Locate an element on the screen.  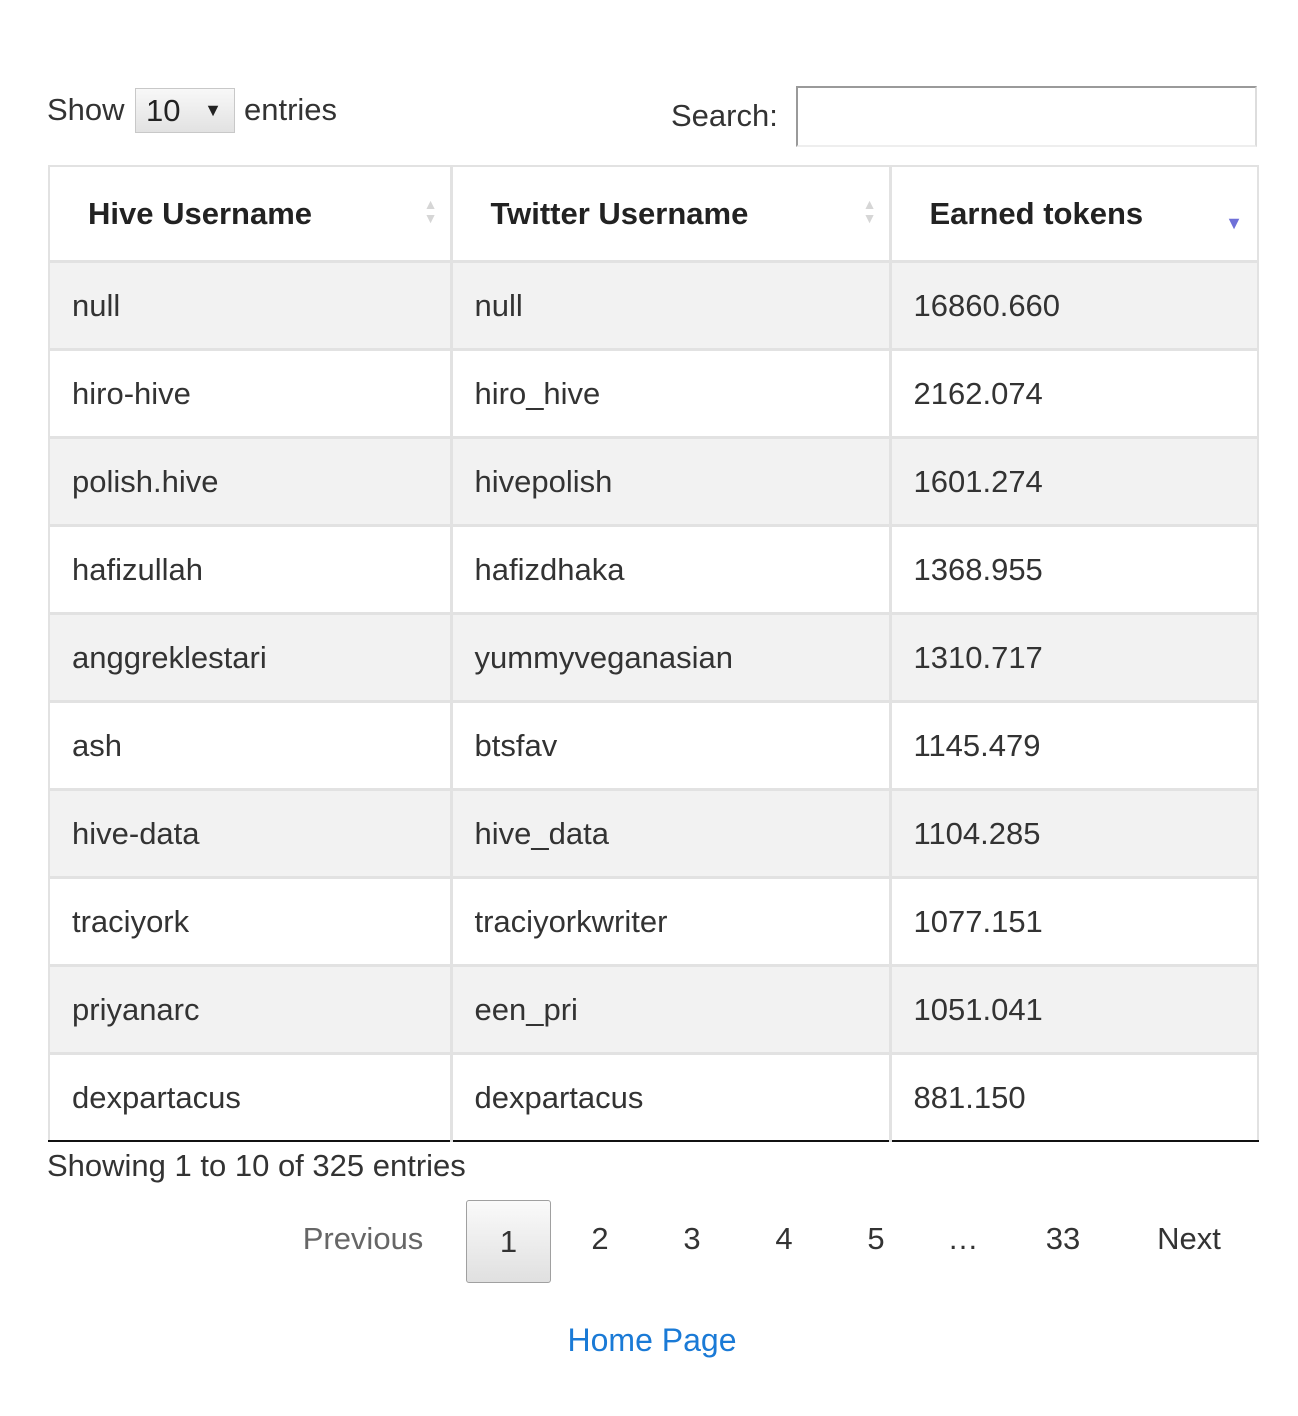
twitter-username-cell: hive_data is located at coordinates (671, 833).